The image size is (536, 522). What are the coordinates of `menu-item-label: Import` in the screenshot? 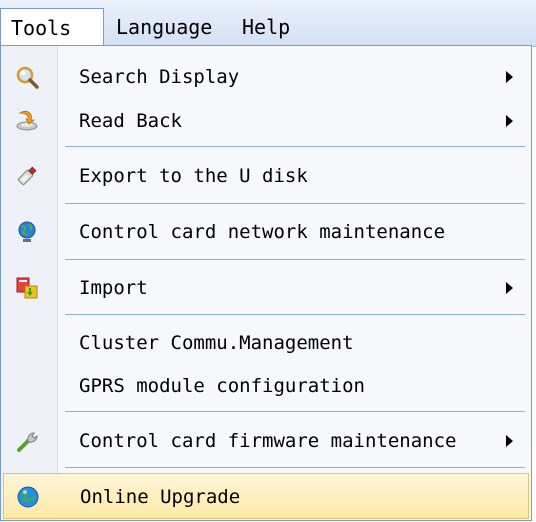 It's located at (113, 288).